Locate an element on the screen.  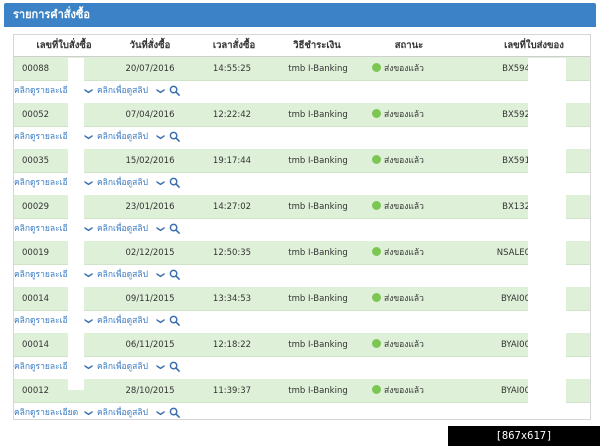
order-number: 00035 is located at coordinates (36, 161).